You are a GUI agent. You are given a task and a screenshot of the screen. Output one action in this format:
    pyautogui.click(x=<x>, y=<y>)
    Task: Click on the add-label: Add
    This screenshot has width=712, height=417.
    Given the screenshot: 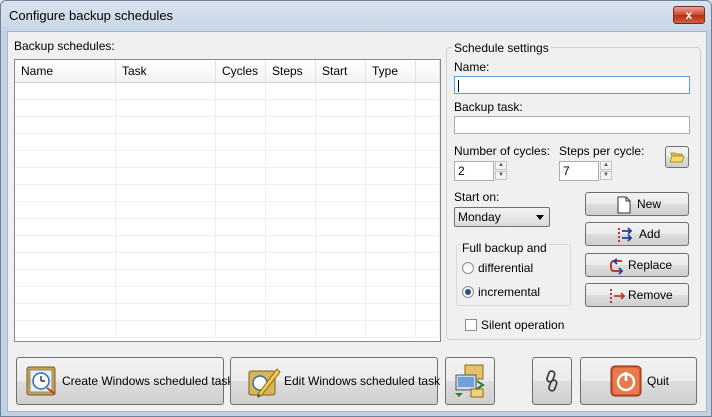 What is the action you would take?
    pyautogui.click(x=650, y=234)
    